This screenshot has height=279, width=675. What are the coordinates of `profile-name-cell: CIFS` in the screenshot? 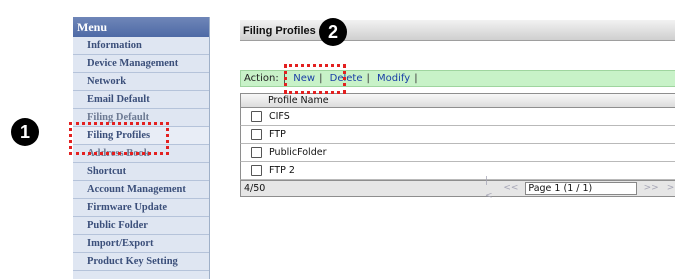 It's located at (279, 116).